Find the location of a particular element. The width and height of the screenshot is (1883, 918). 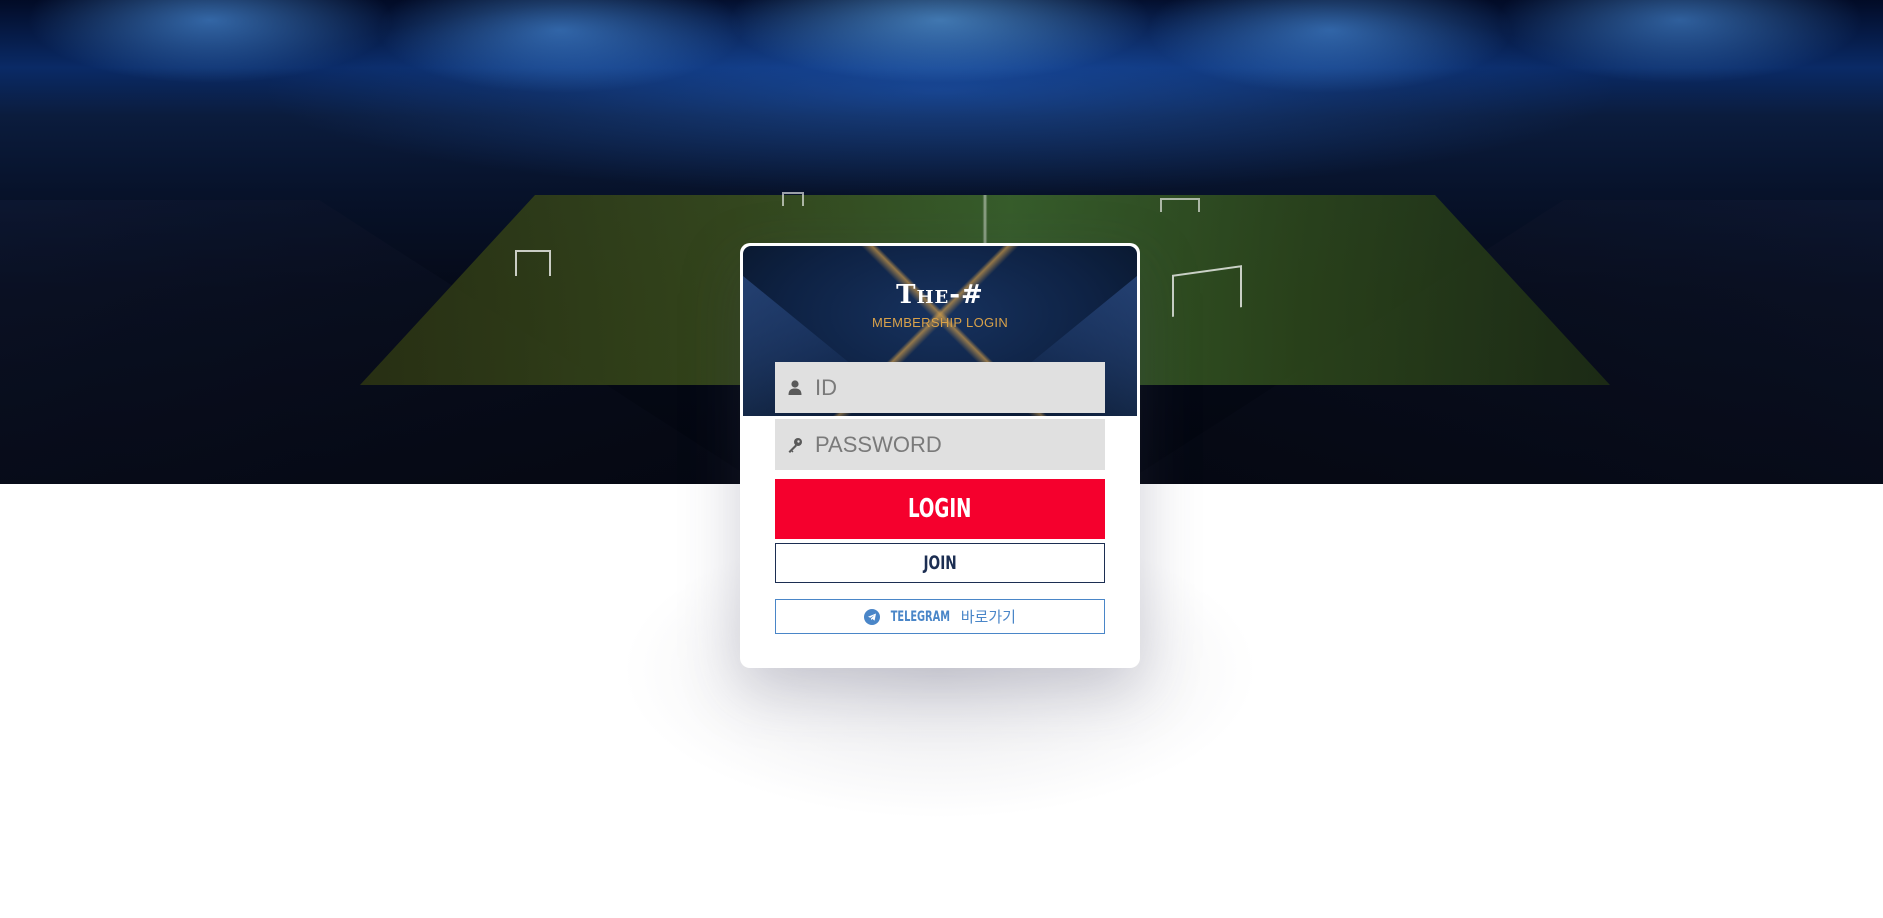

user-icon is located at coordinates (795, 387).